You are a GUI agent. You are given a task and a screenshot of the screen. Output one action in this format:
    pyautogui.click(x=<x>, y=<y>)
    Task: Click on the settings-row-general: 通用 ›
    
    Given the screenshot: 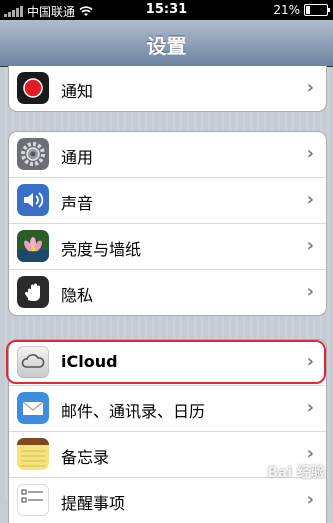 What is the action you would take?
    pyautogui.click(x=167, y=155)
    